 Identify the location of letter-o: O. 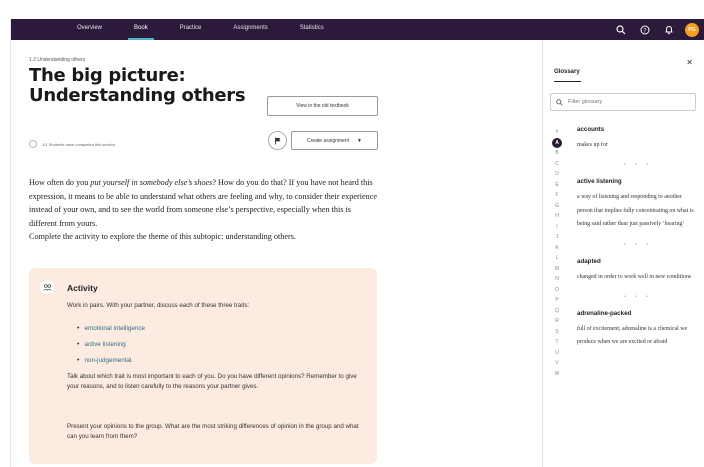
(557, 290).